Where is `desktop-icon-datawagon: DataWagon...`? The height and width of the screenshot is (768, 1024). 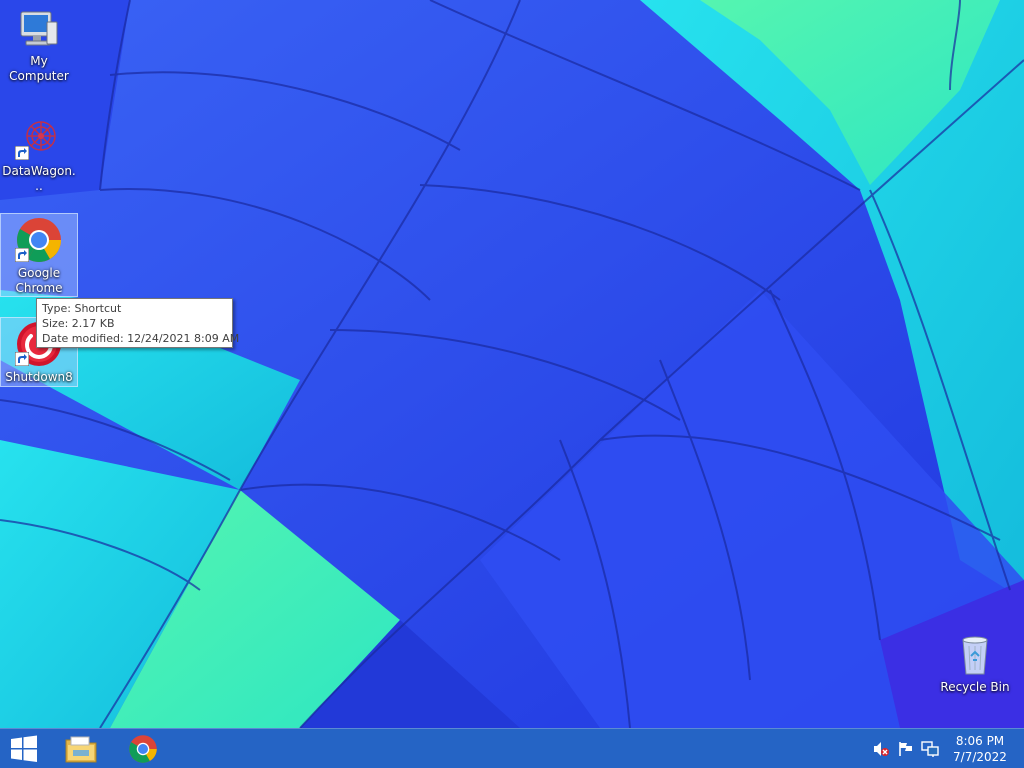 desktop-icon-datawagon: DataWagon... is located at coordinates (39, 152).